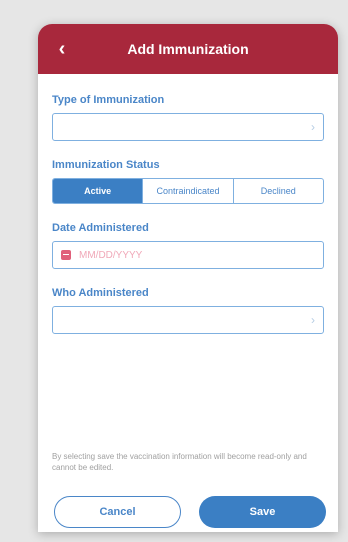 This screenshot has width=348, height=542. Describe the element at coordinates (108, 100) in the screenshot. I see `type-of-immunization-label: Type of Immunization` at that location.